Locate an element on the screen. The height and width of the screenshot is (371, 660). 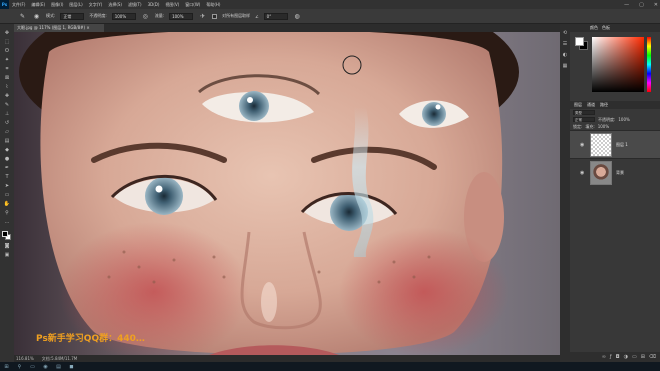
layer-opacity-value: 100% is located at coordinates (623, 119).